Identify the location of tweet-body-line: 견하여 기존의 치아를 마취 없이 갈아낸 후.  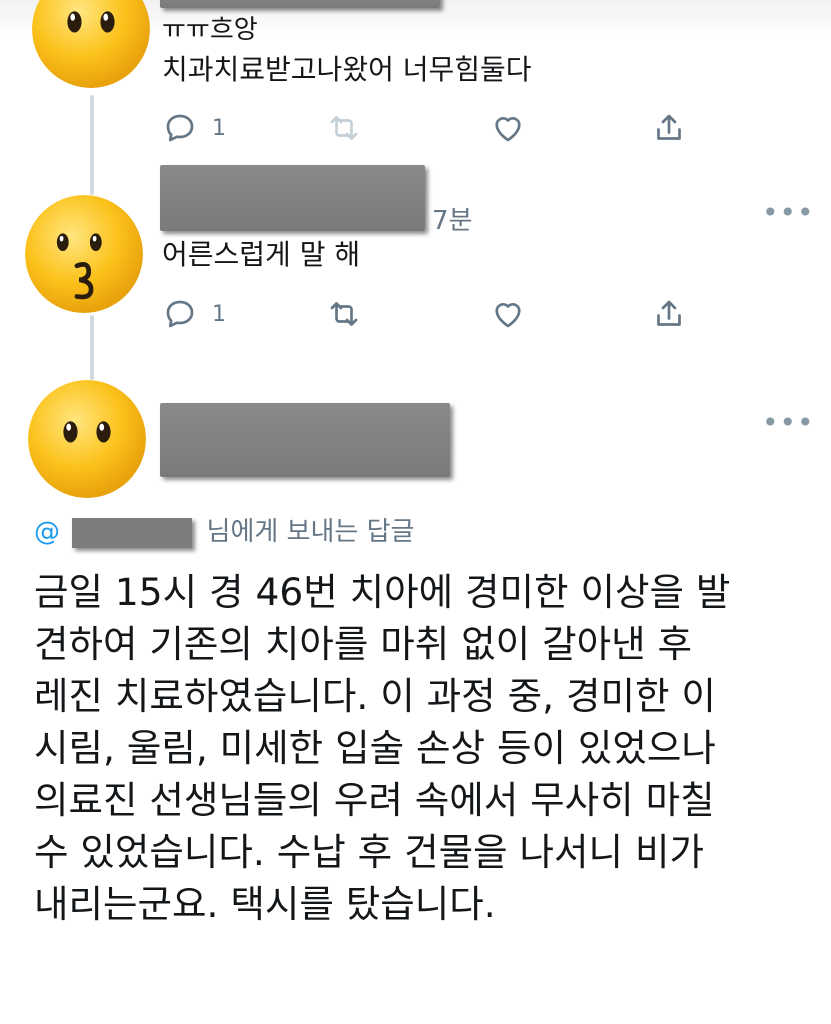
(363, 644).